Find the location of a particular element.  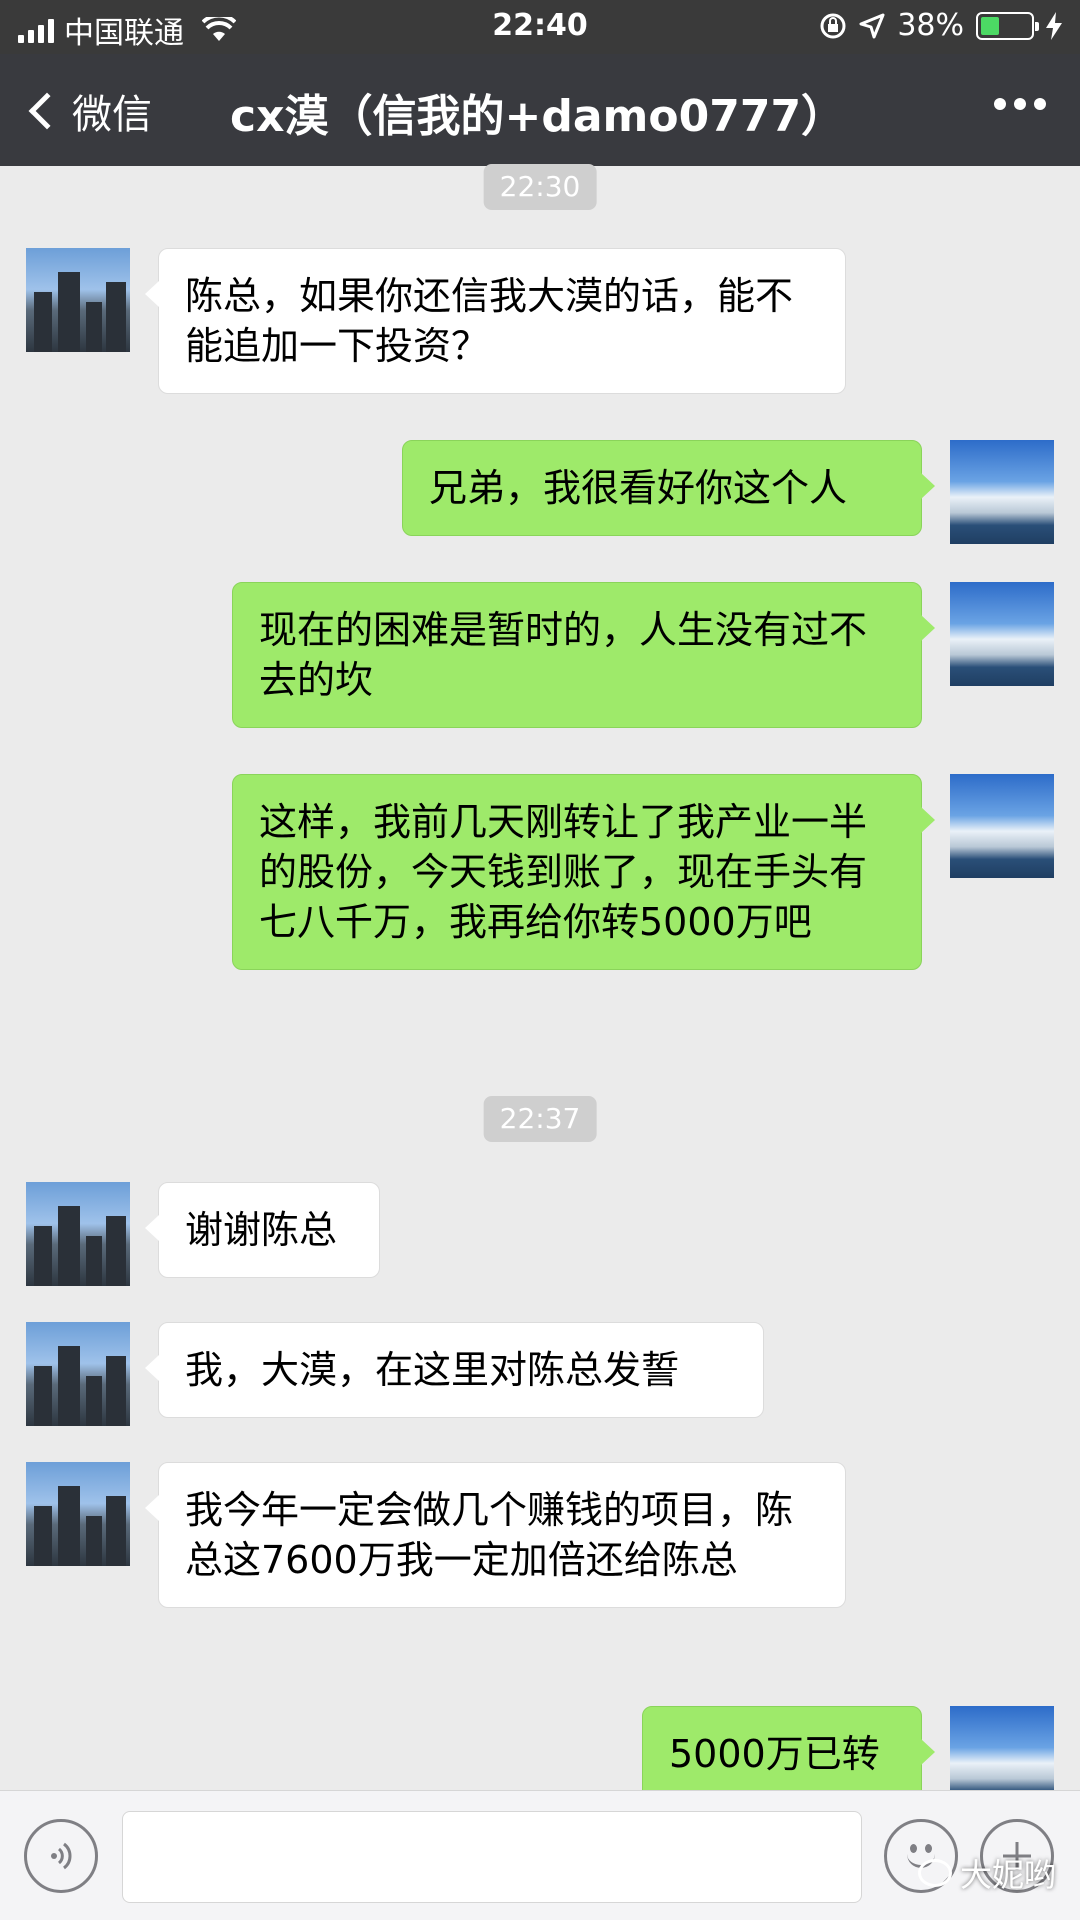

status-right: 38% is located at coordinates (940, 25).